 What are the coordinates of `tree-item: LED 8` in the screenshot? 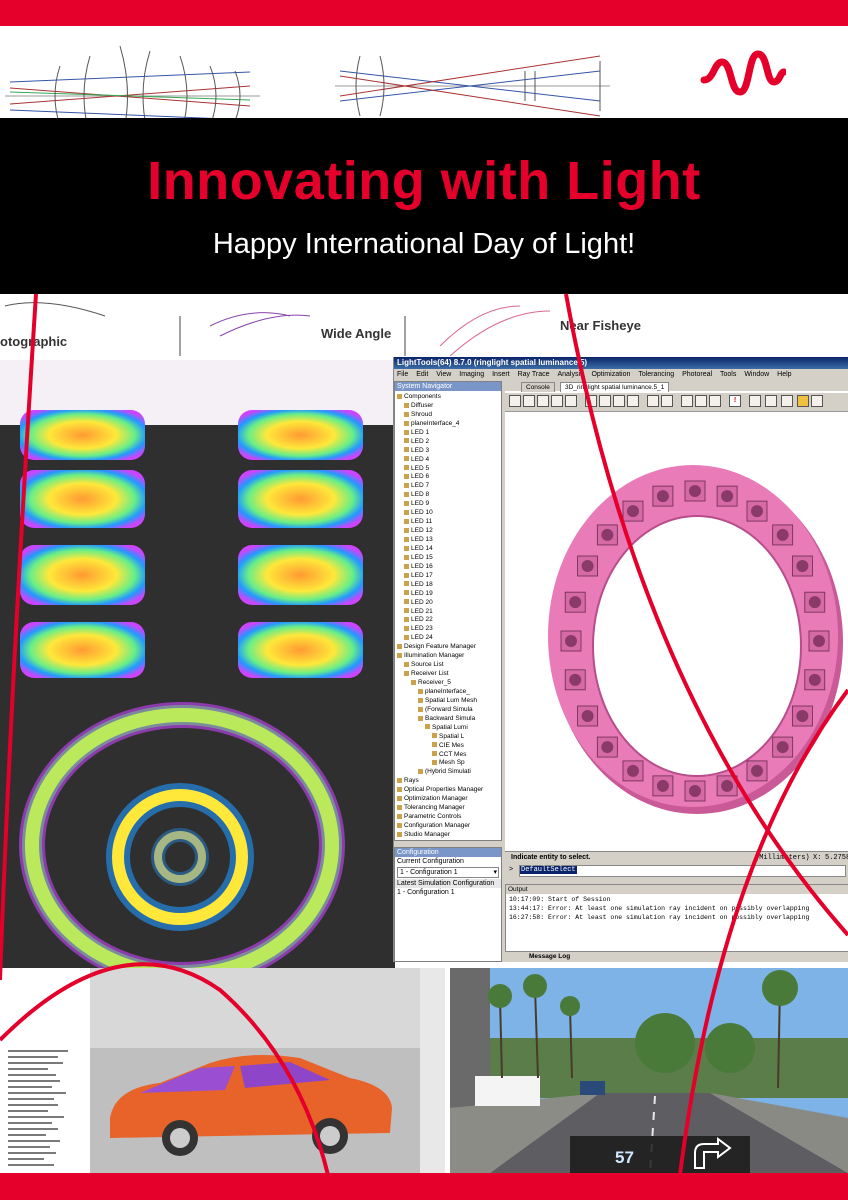 It's located at (440, 495).